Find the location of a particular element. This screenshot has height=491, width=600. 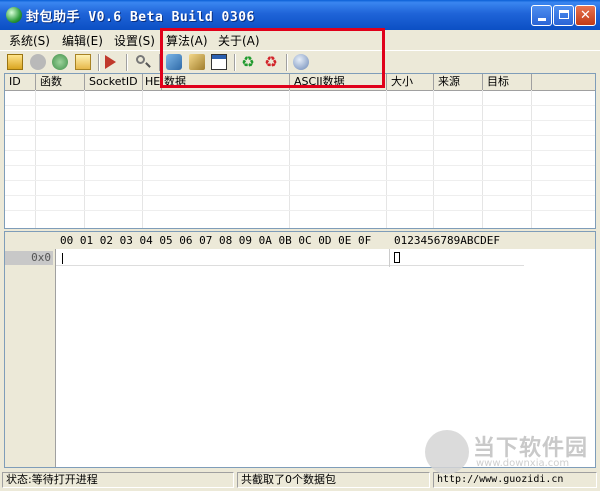

menu-settings: 设置(S) is located at coordinates (134, 40).